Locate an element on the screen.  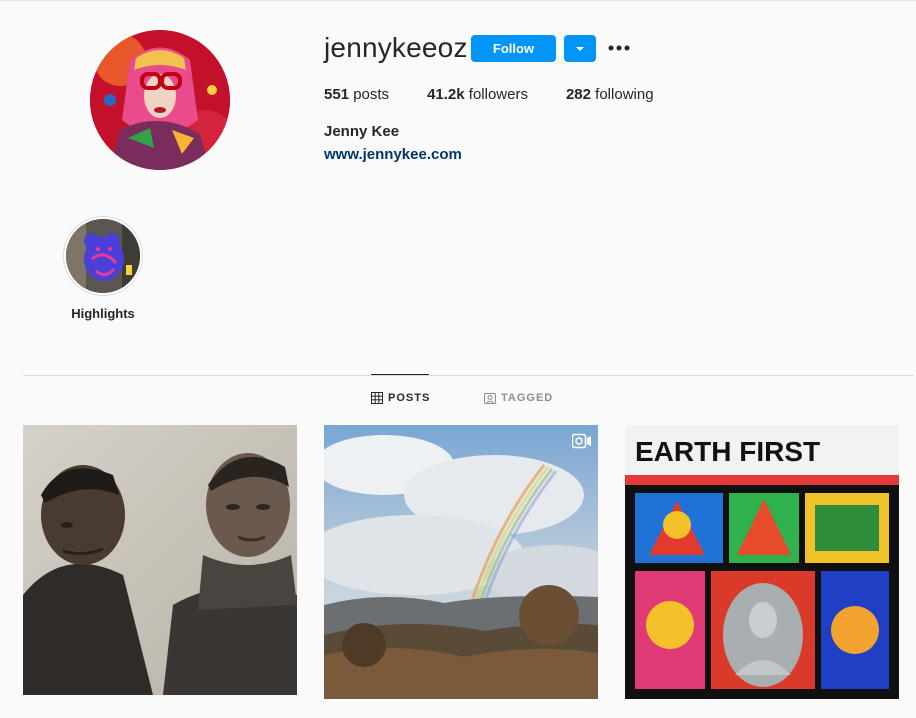
active-tab-indicator is located at coordinates (400, 374).